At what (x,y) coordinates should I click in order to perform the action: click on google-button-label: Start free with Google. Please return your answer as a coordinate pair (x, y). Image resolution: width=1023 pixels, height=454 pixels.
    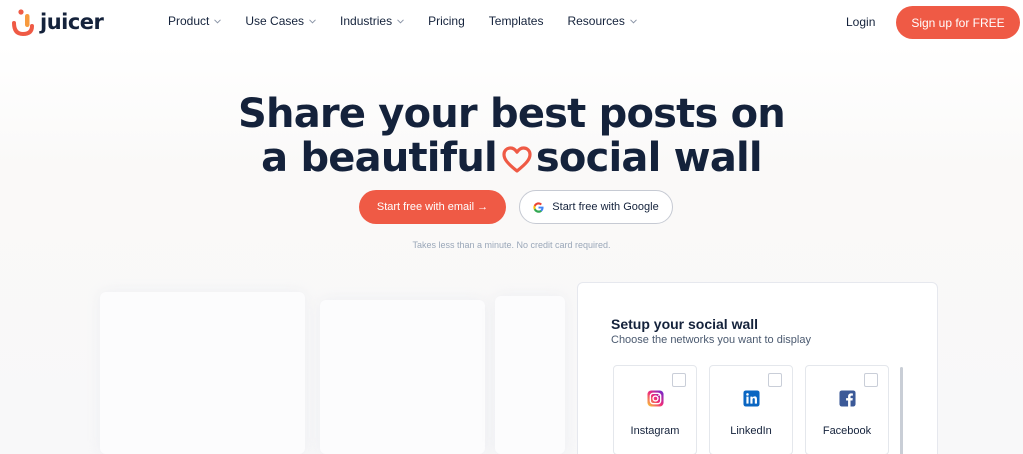
    Looking at the image, I should click on (605, 207).